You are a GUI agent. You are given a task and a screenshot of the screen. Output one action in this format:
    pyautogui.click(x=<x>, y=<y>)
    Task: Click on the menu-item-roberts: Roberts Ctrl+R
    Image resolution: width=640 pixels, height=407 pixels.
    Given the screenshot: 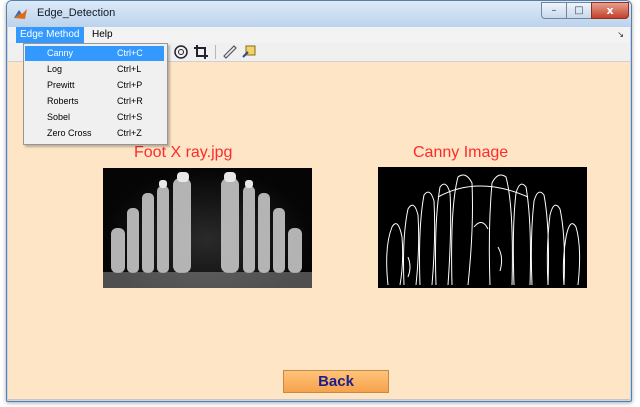 What is the action you would take?
    pyautogui.click(x=94, y=101)
    